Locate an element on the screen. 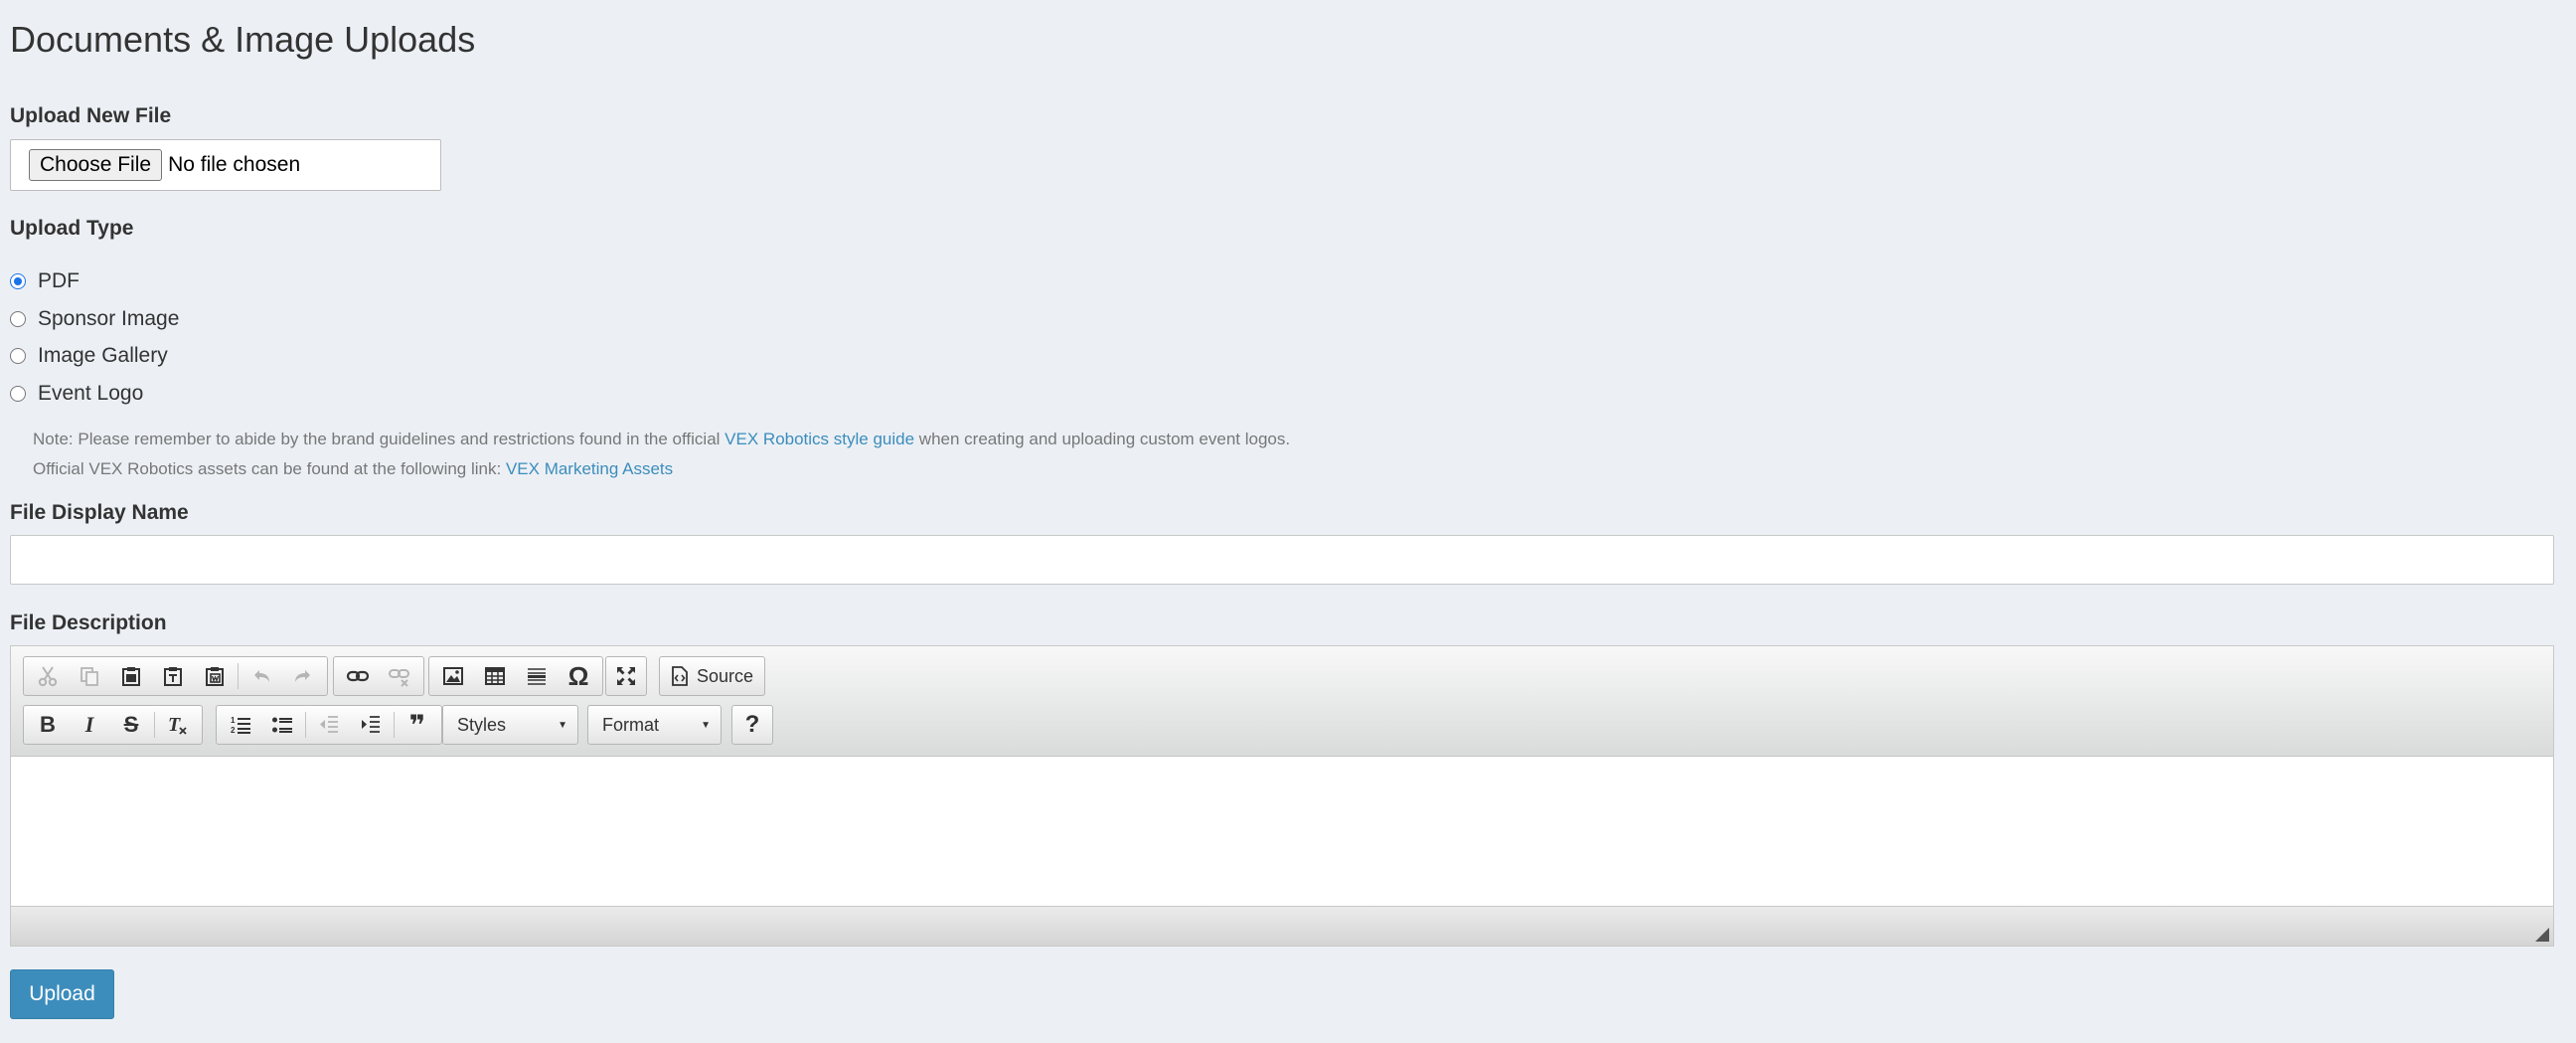 This screenshot has width=2576, height=1043. styles-dropdown: Styles ▼ is located at coordinates (510, 725).